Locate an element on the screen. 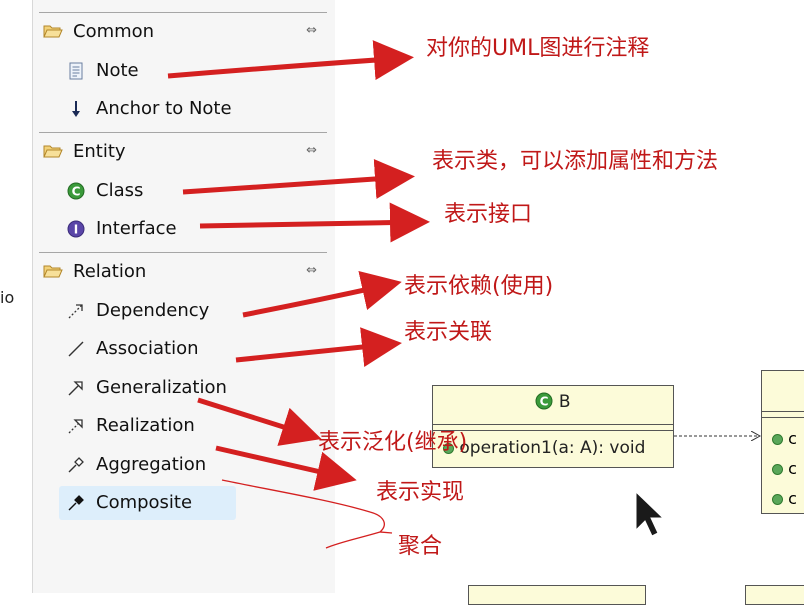 The image size is (804, 605). uml-class-b: C B operation1(a: A): void is located at coordinates (553, 426).